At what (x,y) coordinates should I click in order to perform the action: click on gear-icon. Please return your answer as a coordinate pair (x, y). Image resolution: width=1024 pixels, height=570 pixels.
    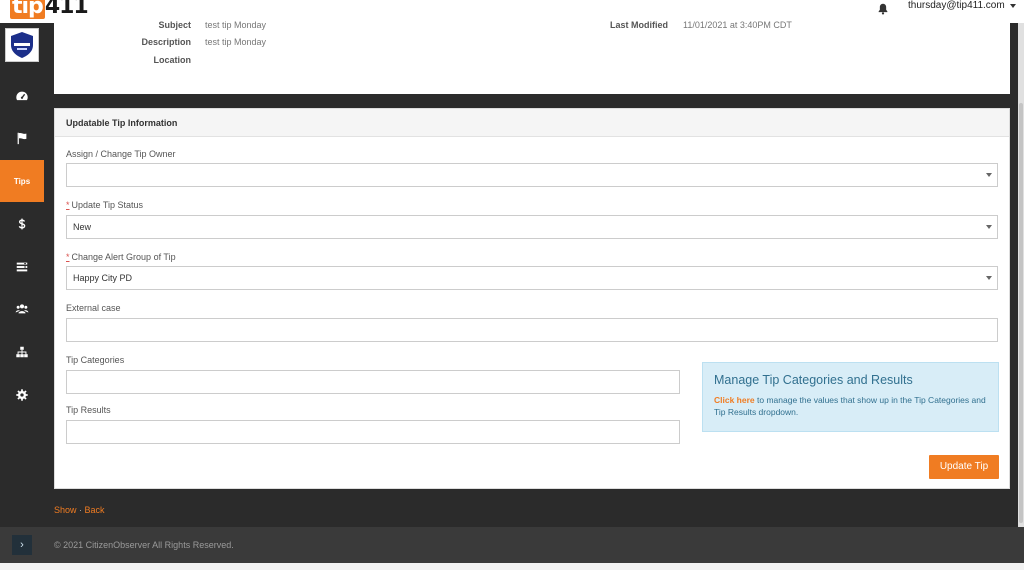
    Looking at the image, I should click on (22, 395).